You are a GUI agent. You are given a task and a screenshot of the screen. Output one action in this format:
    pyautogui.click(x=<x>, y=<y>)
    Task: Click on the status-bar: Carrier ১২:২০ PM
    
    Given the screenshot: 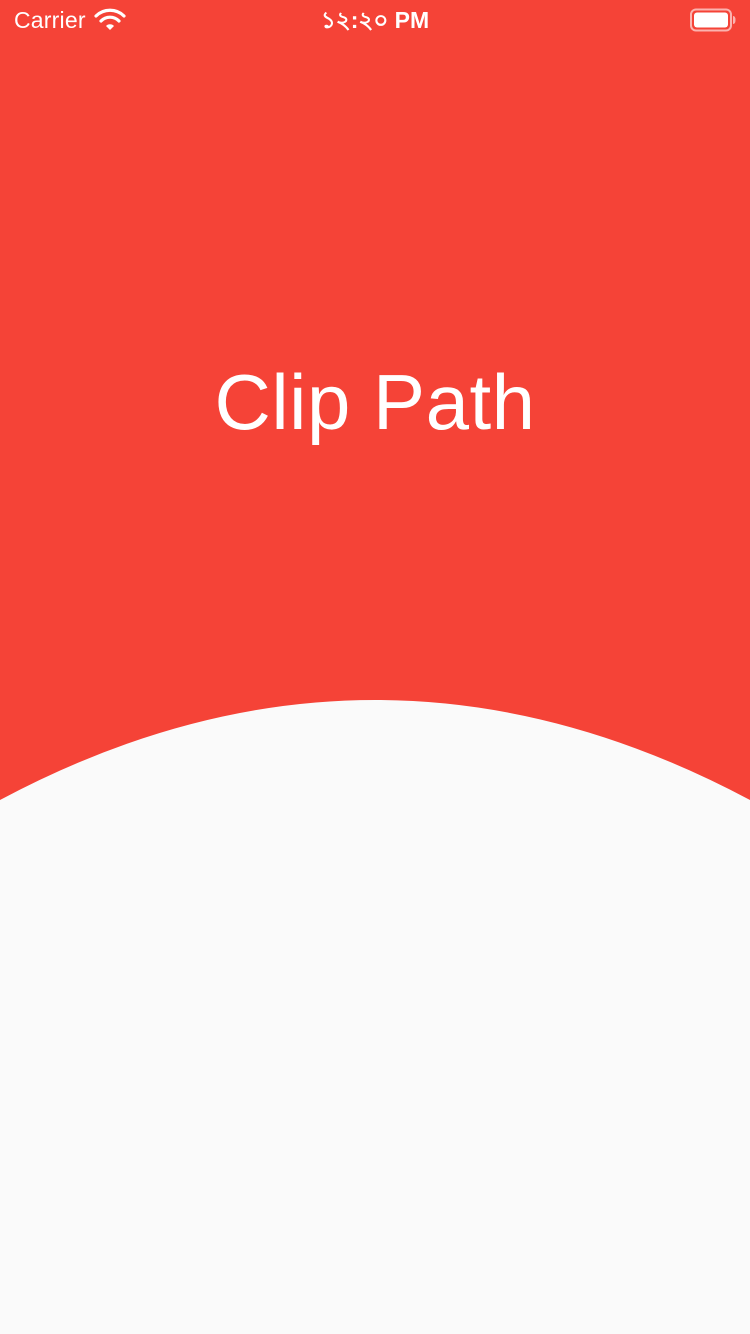 What is the action you would take?
    pyautogui.click(x=375, y=20)
    